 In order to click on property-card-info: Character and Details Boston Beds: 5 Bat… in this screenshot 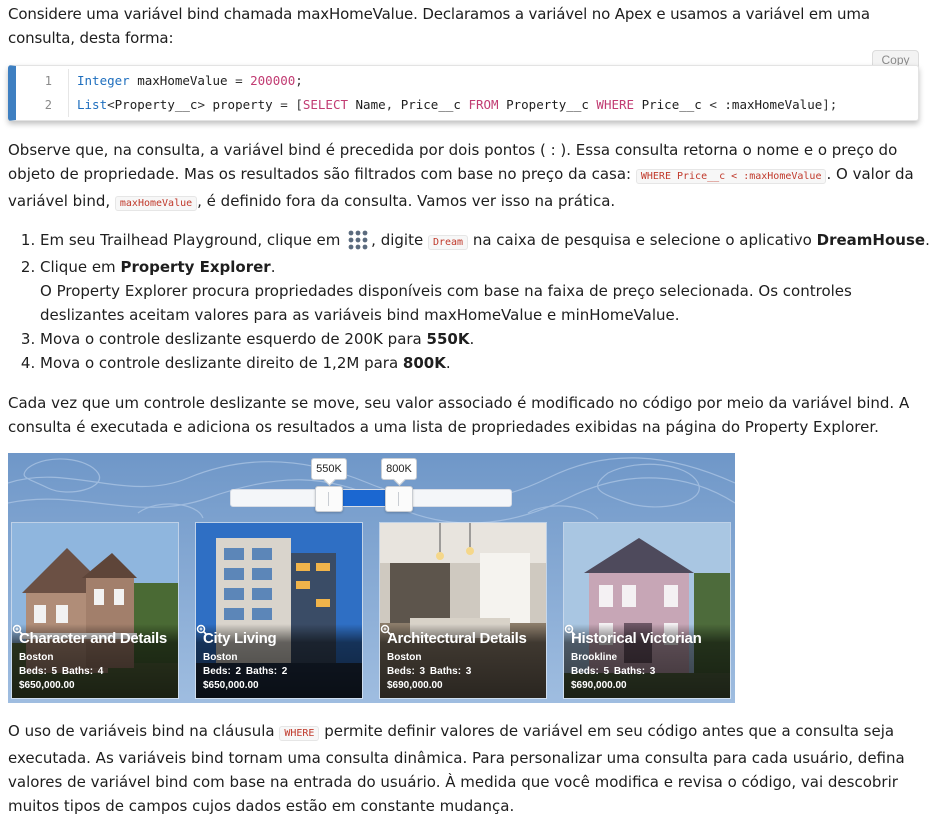, I will do `click(95, 661)`.